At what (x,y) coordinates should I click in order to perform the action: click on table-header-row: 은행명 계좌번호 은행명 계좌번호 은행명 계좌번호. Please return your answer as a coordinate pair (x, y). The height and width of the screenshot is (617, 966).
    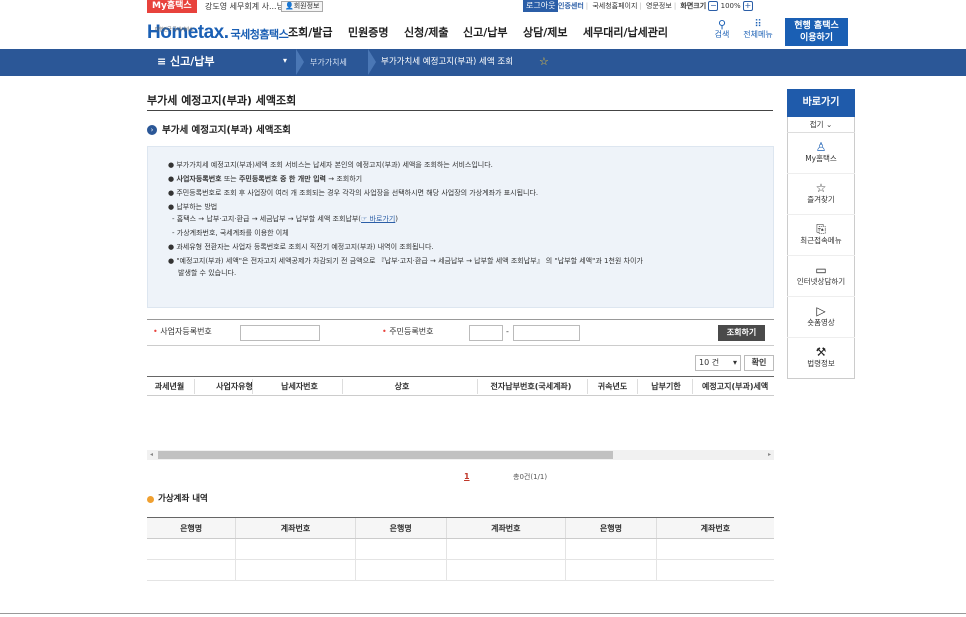
    Looking at the image, I should click on (460, 528).